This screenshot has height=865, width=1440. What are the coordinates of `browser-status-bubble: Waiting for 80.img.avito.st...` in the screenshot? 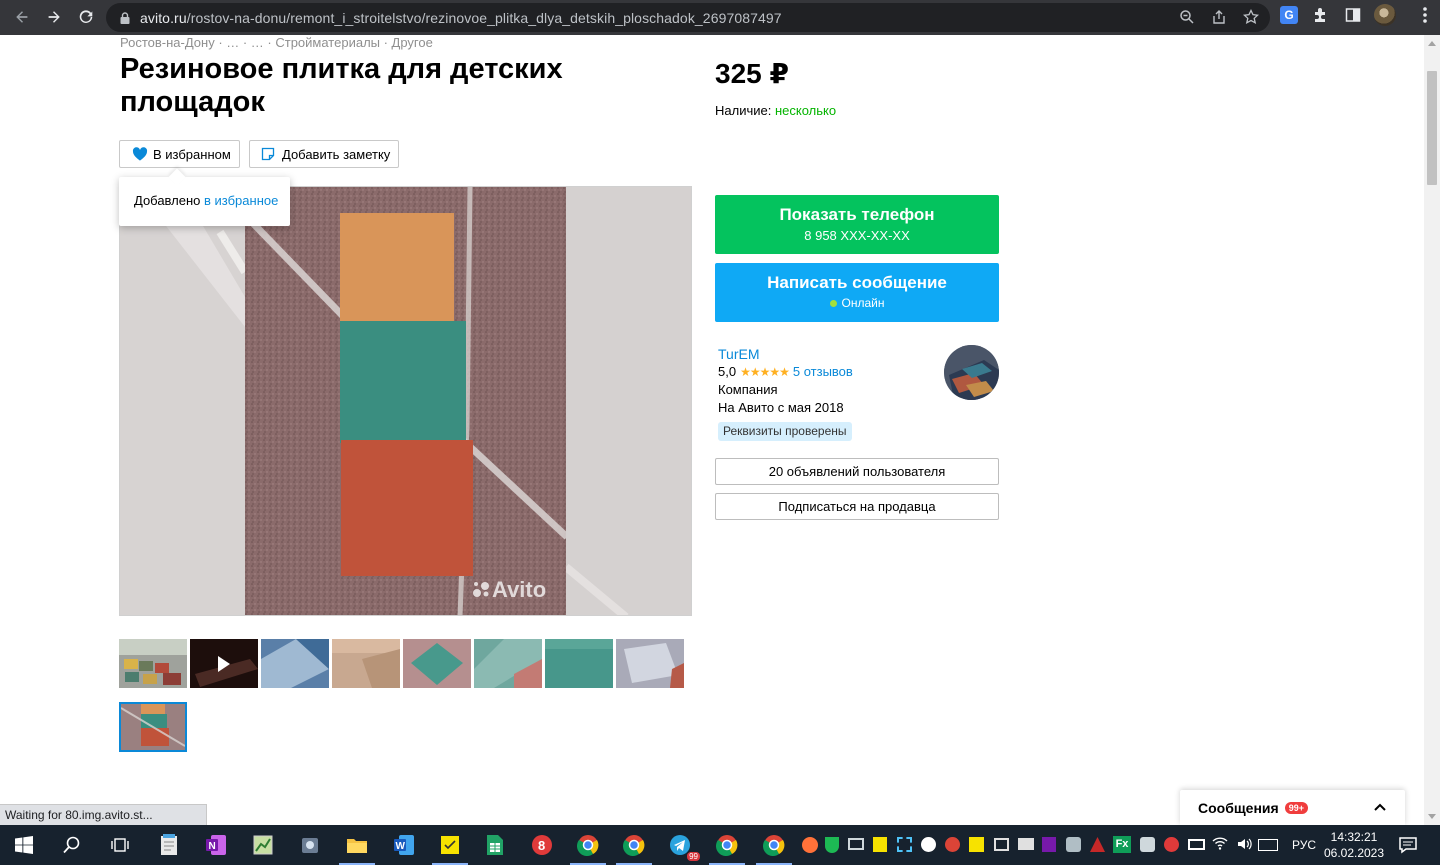 It's located at (103, 814).